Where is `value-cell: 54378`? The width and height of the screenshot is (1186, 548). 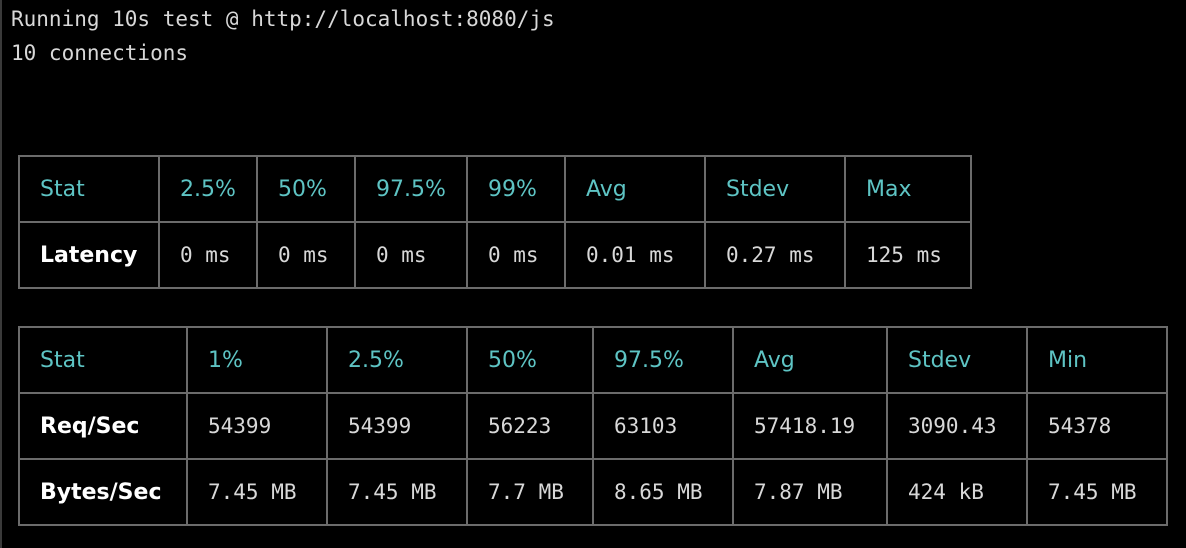 value-cell: 54378 is located at coordinates (1097, 426).